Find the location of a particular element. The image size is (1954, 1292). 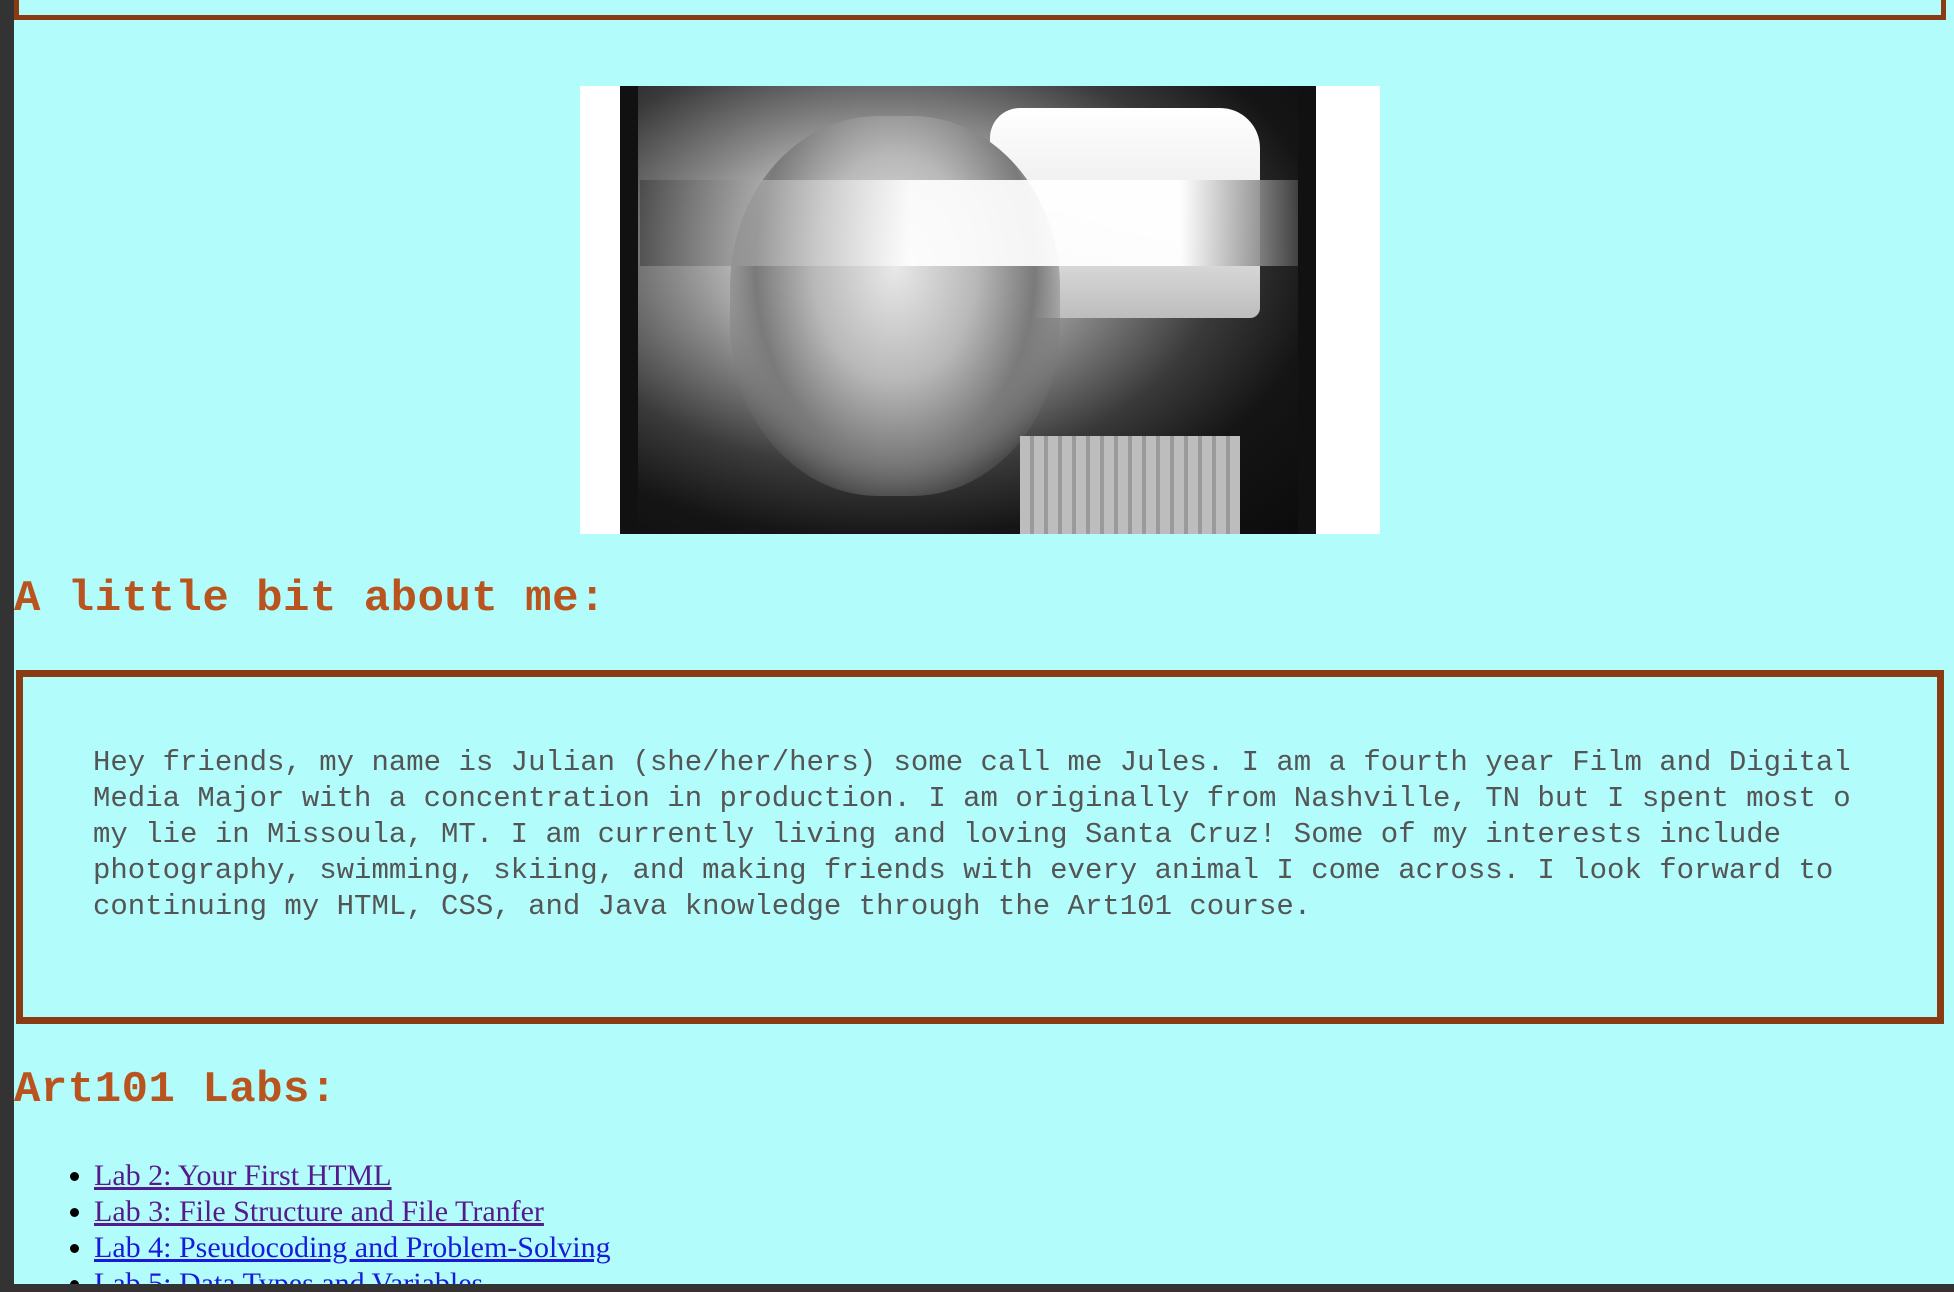

list-item: Lab 3: File Structure and File Tranfer is located at coordinates (352, 1212).